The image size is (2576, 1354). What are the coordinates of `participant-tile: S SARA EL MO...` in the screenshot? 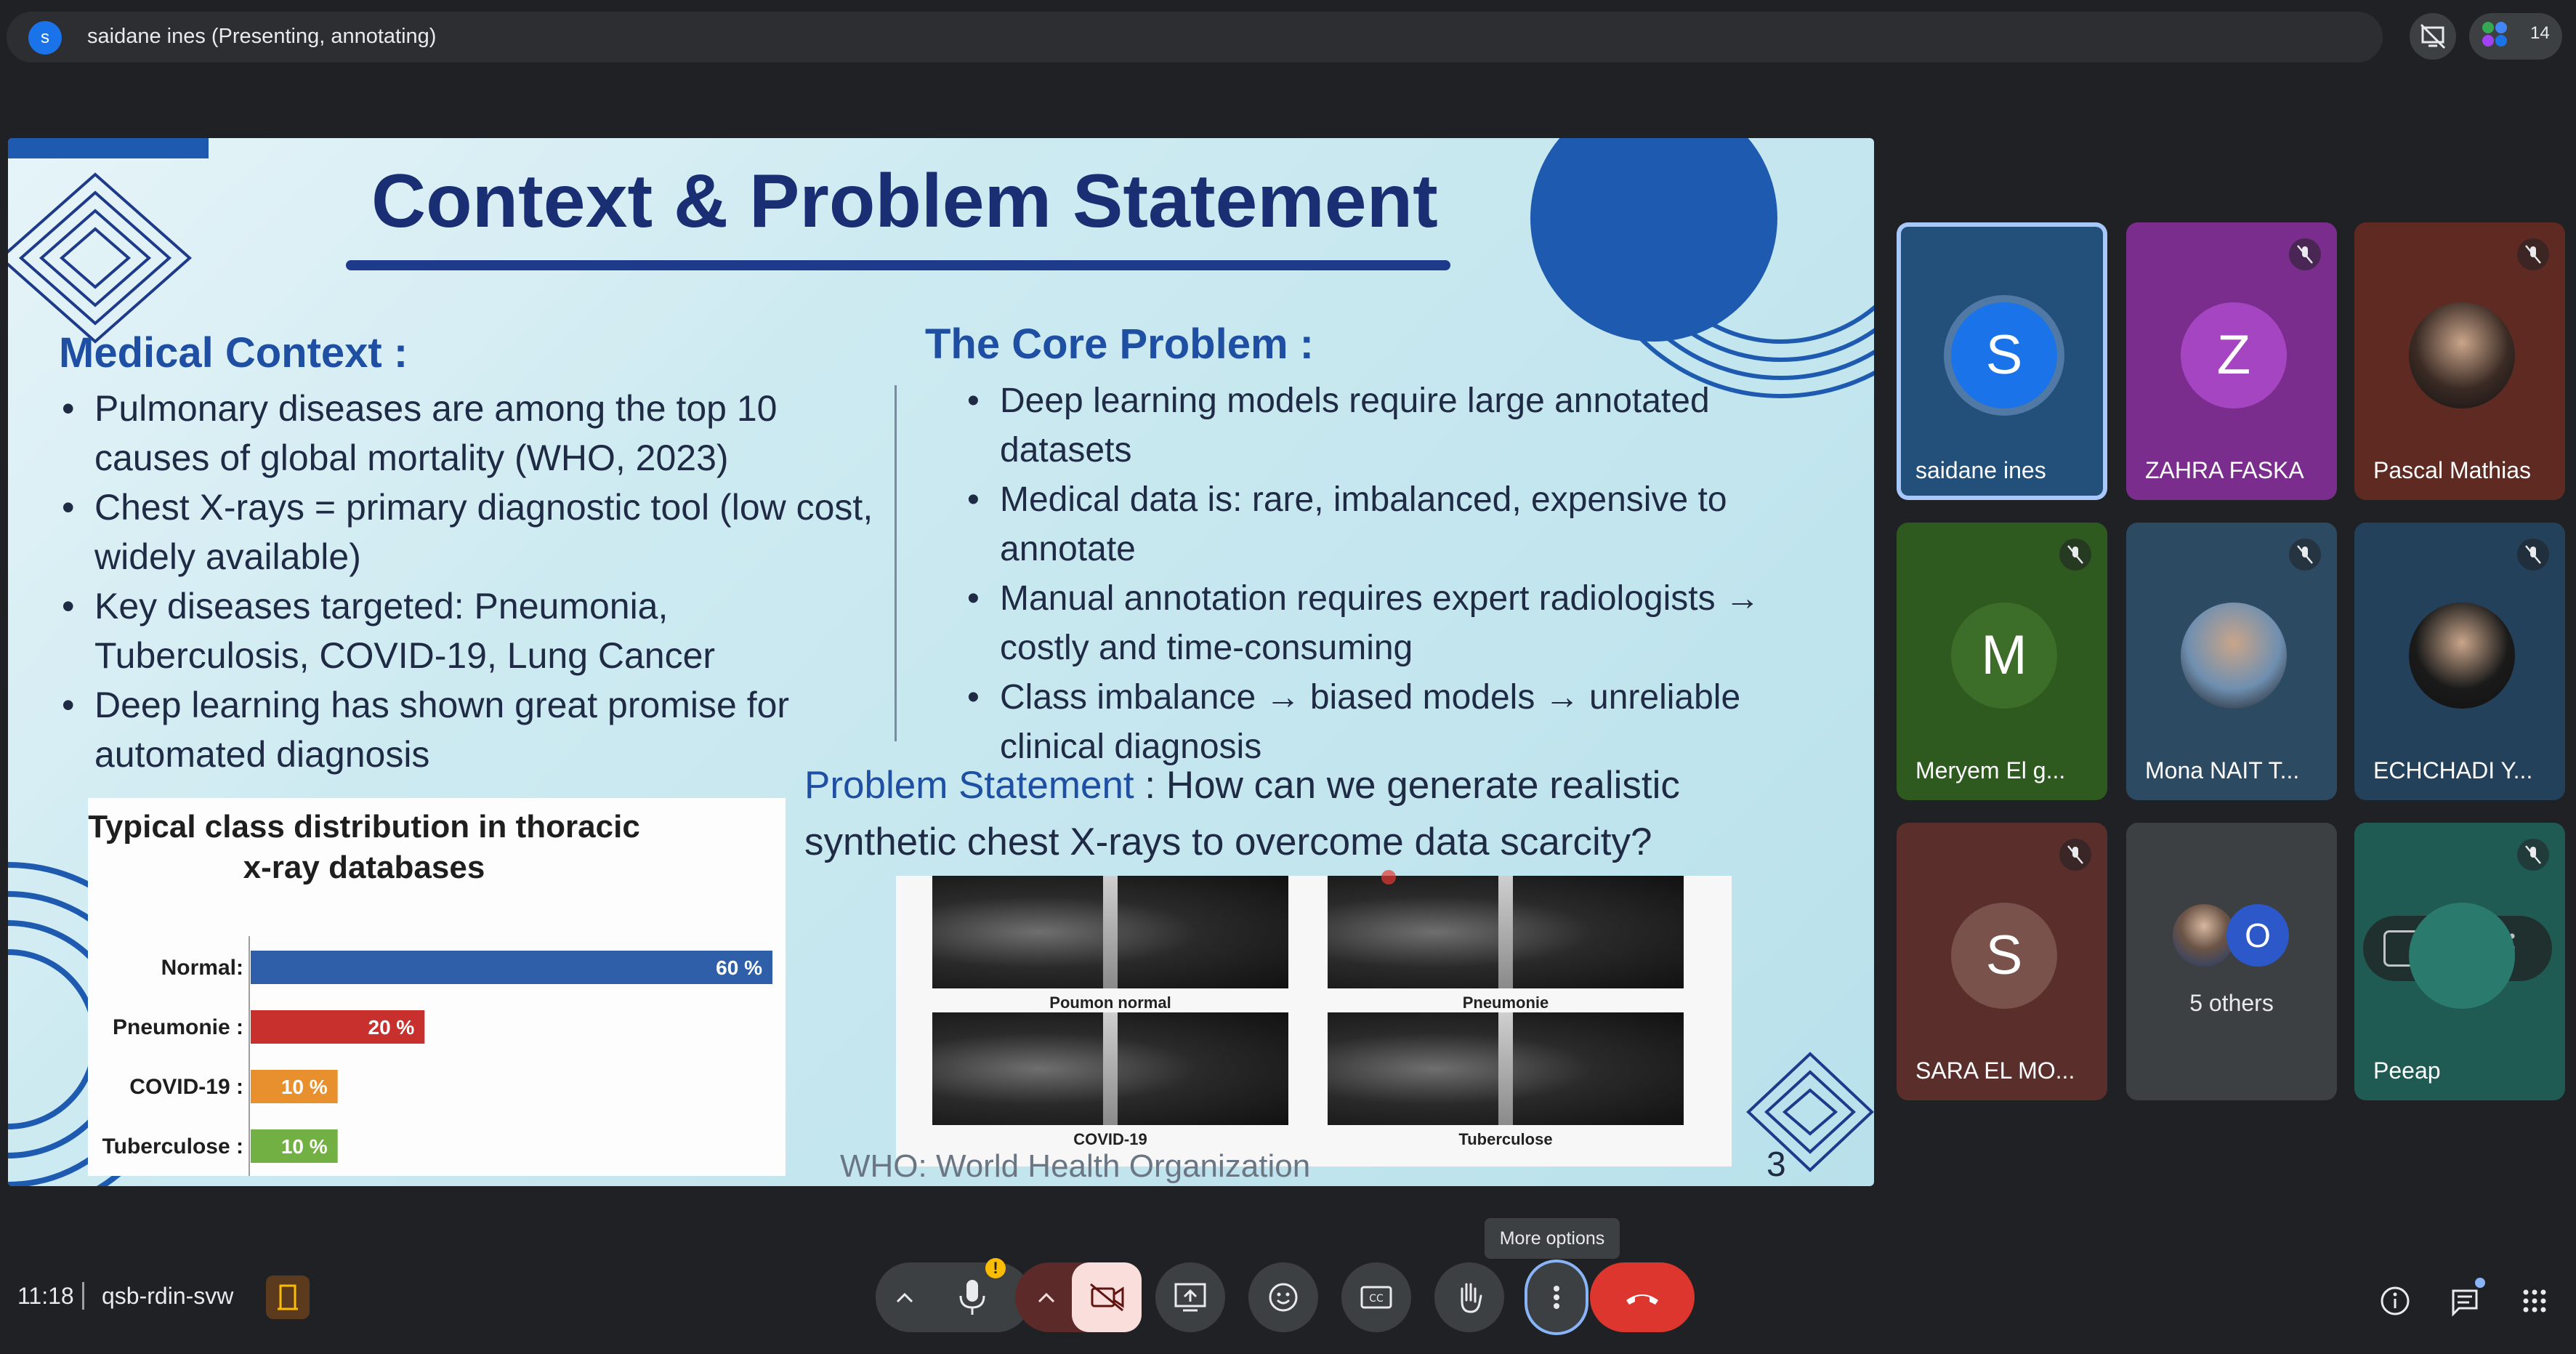 It's located at (2002, 961).